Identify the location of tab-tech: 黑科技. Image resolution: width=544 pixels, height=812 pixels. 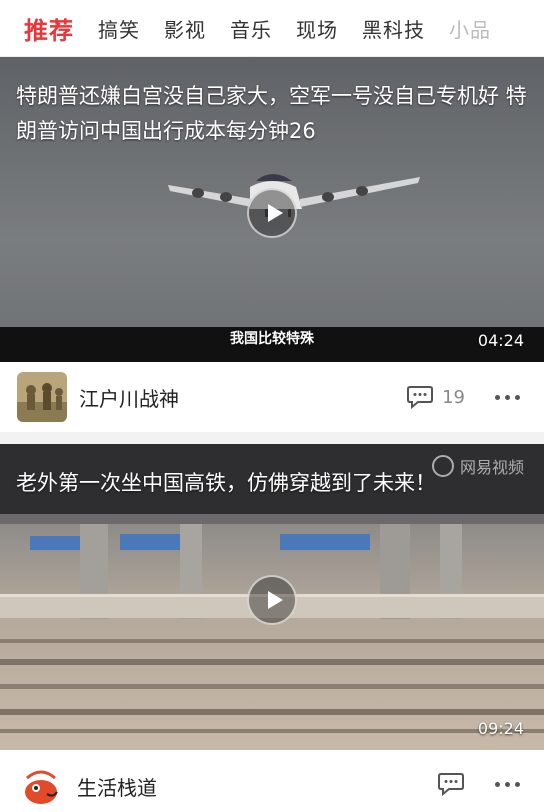
(393, 28).